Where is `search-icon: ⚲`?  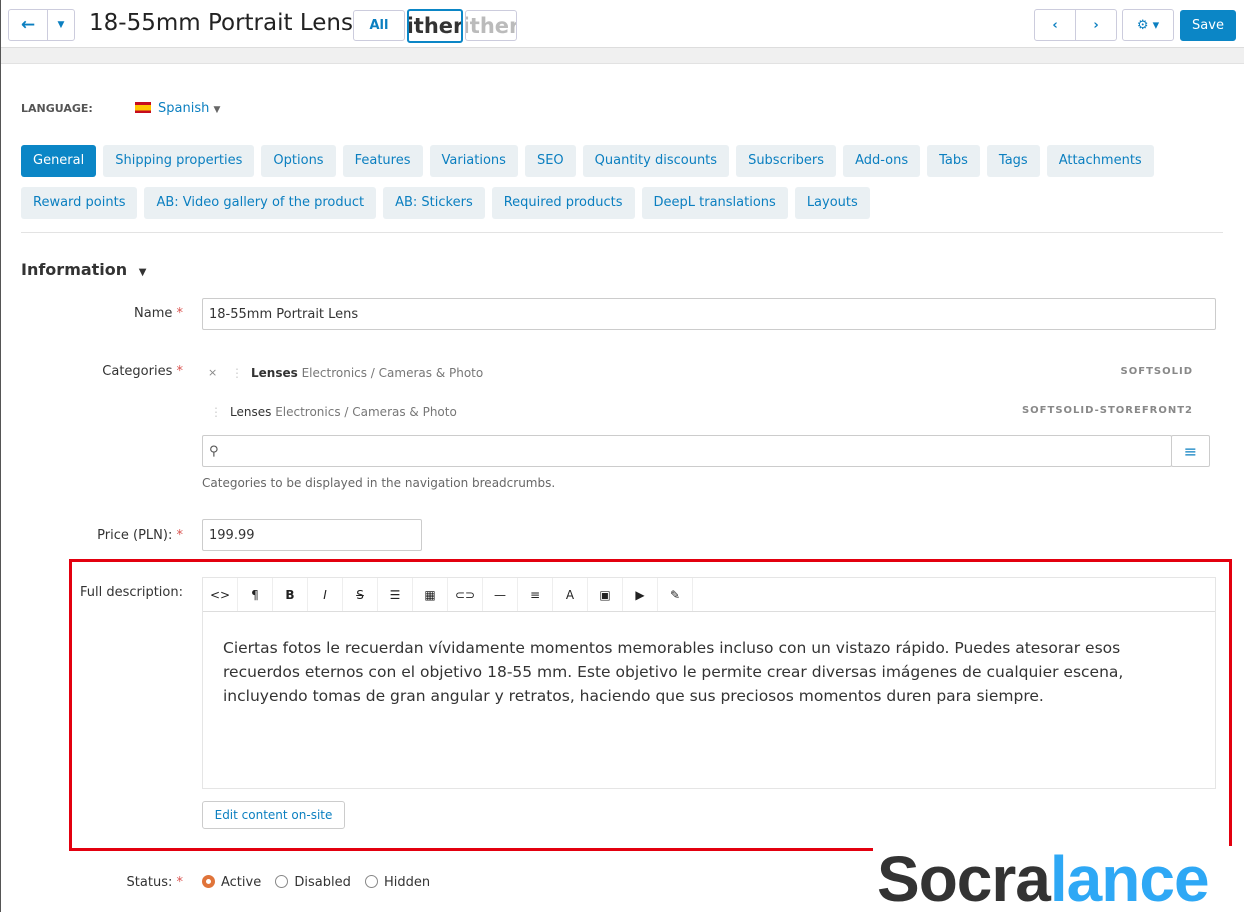 search-icon: ⚲ is located at coordinates (214, 451).